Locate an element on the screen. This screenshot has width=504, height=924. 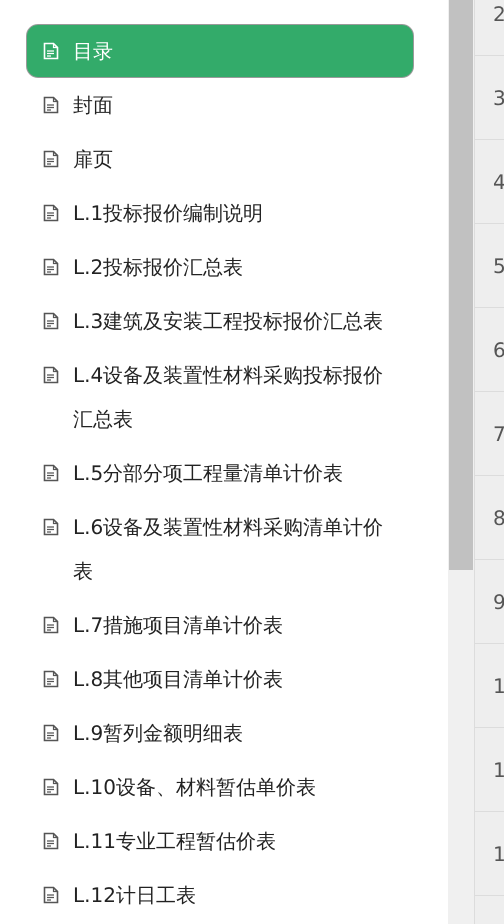
row-number: 8 is located at coordinates (498, 518).